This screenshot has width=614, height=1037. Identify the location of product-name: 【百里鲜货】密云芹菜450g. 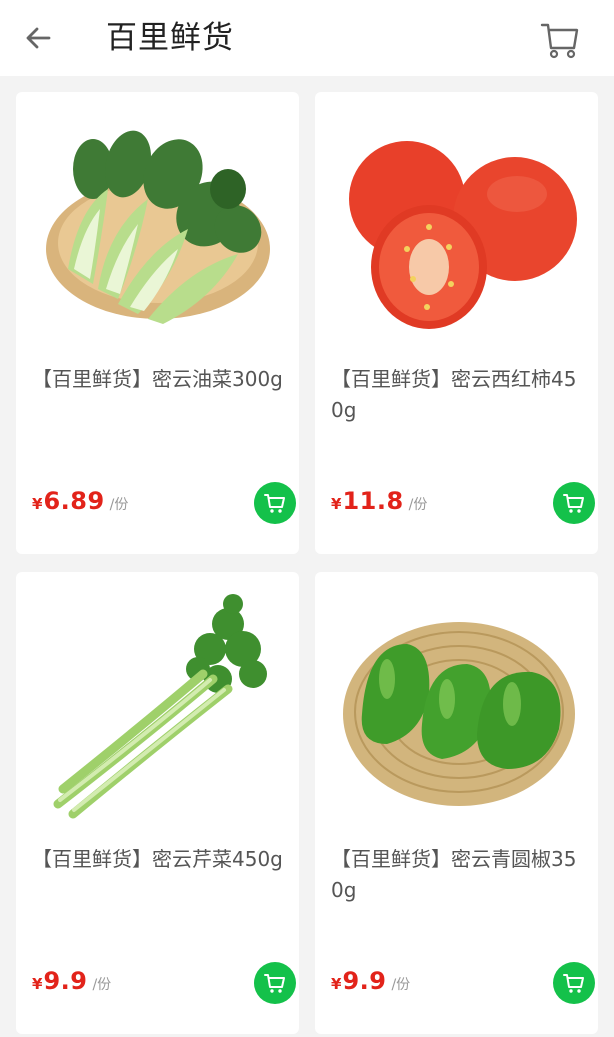
(159, 859).